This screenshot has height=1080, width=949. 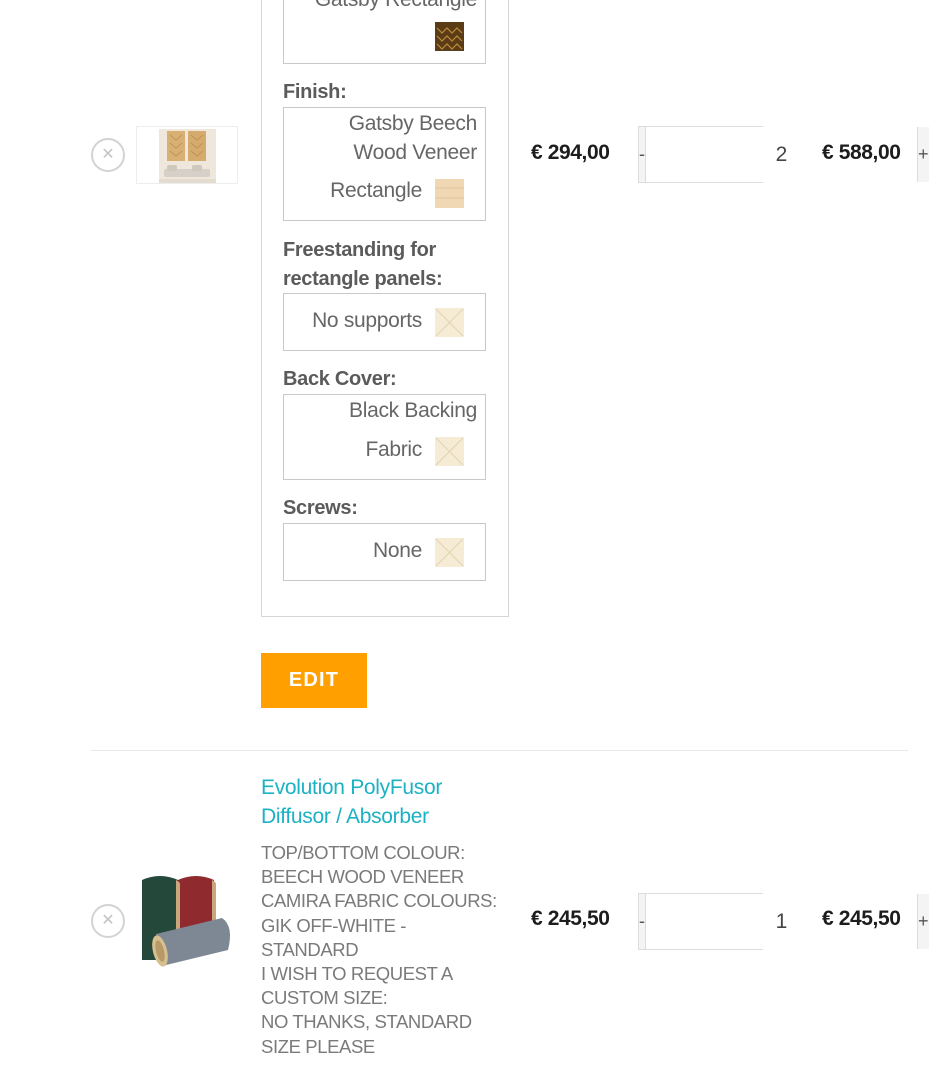 I want to click on polyfusor-image-icon, so click(x=186, y=921).